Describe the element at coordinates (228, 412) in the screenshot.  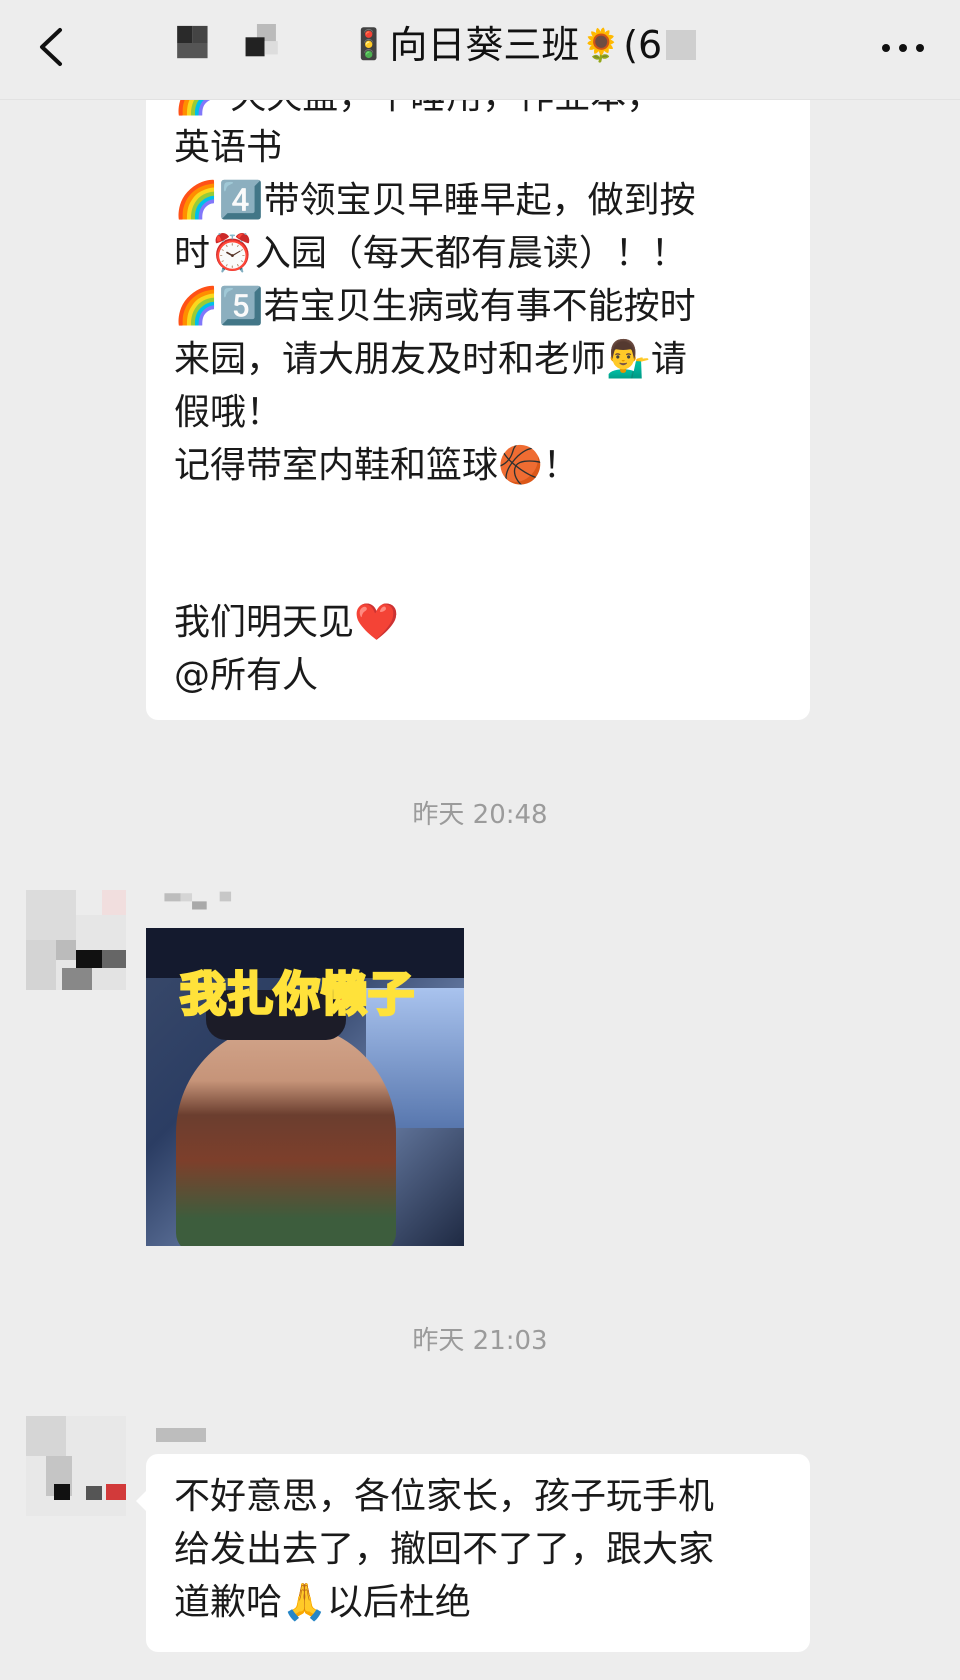
I see `message-line: 假哦！` at that location.